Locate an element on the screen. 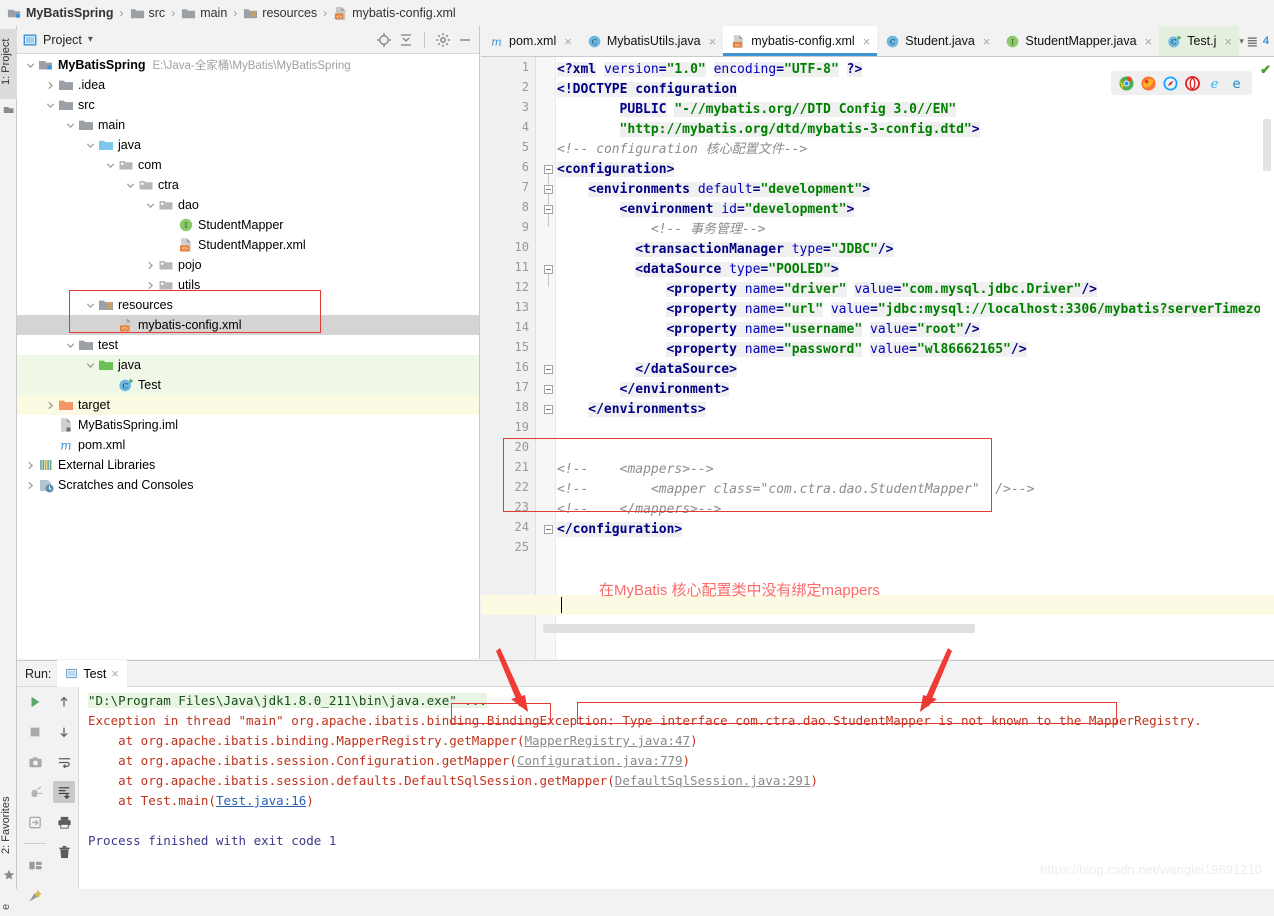 The height and width of the screenshot is (916, 1274). tree-node-dao: dao is located at coordinates (248, 205).